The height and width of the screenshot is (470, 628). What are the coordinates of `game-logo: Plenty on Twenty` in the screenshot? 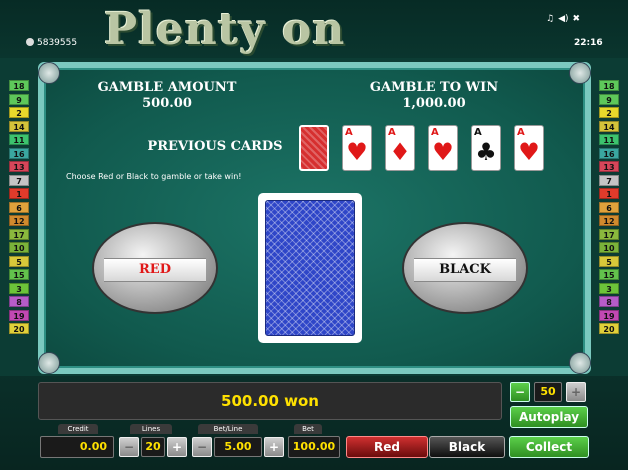 It's located at (225, 55).